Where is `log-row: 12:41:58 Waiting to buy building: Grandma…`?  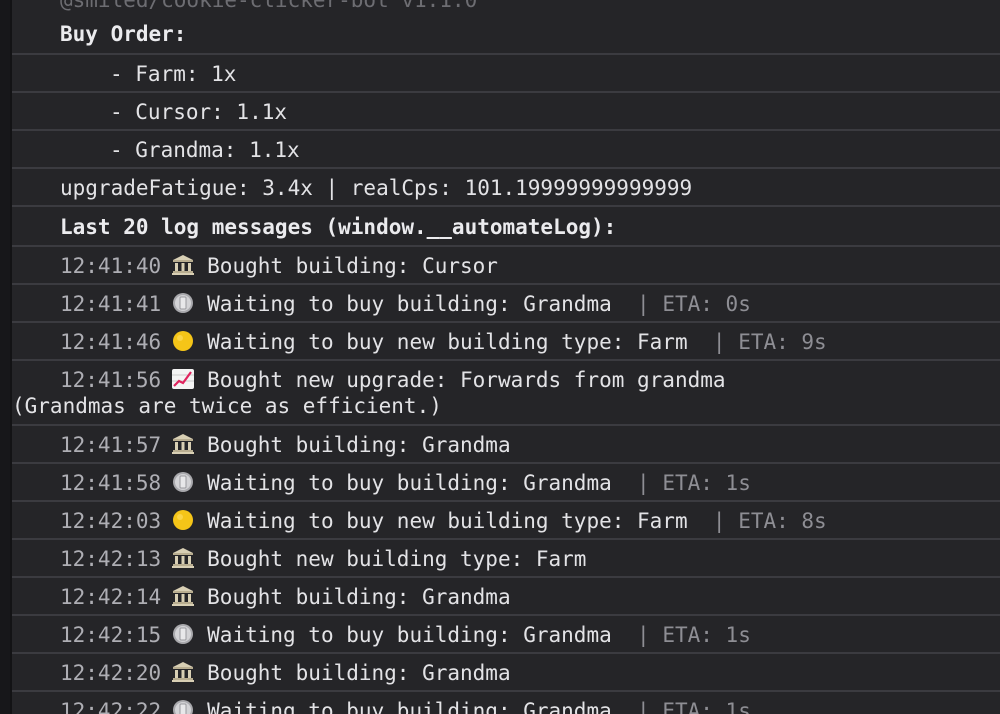 log-row: 12:41:58 Waiting to buy building: Grandma… is located at coordinates (506, 483).